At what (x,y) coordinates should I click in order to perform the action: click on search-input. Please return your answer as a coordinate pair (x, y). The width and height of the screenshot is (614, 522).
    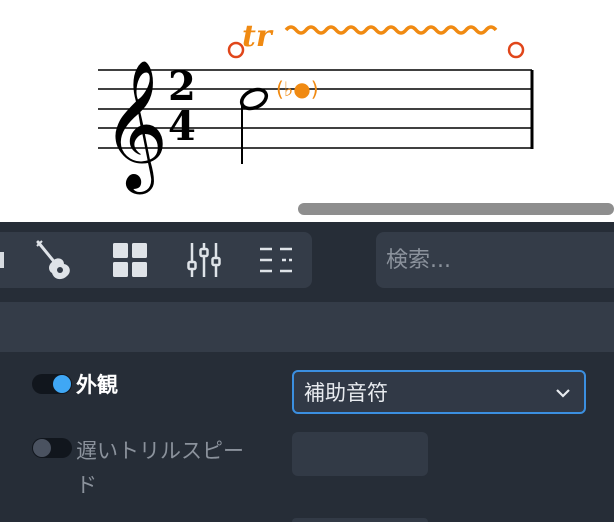
    Looking at the image, I should click on (495, 260).